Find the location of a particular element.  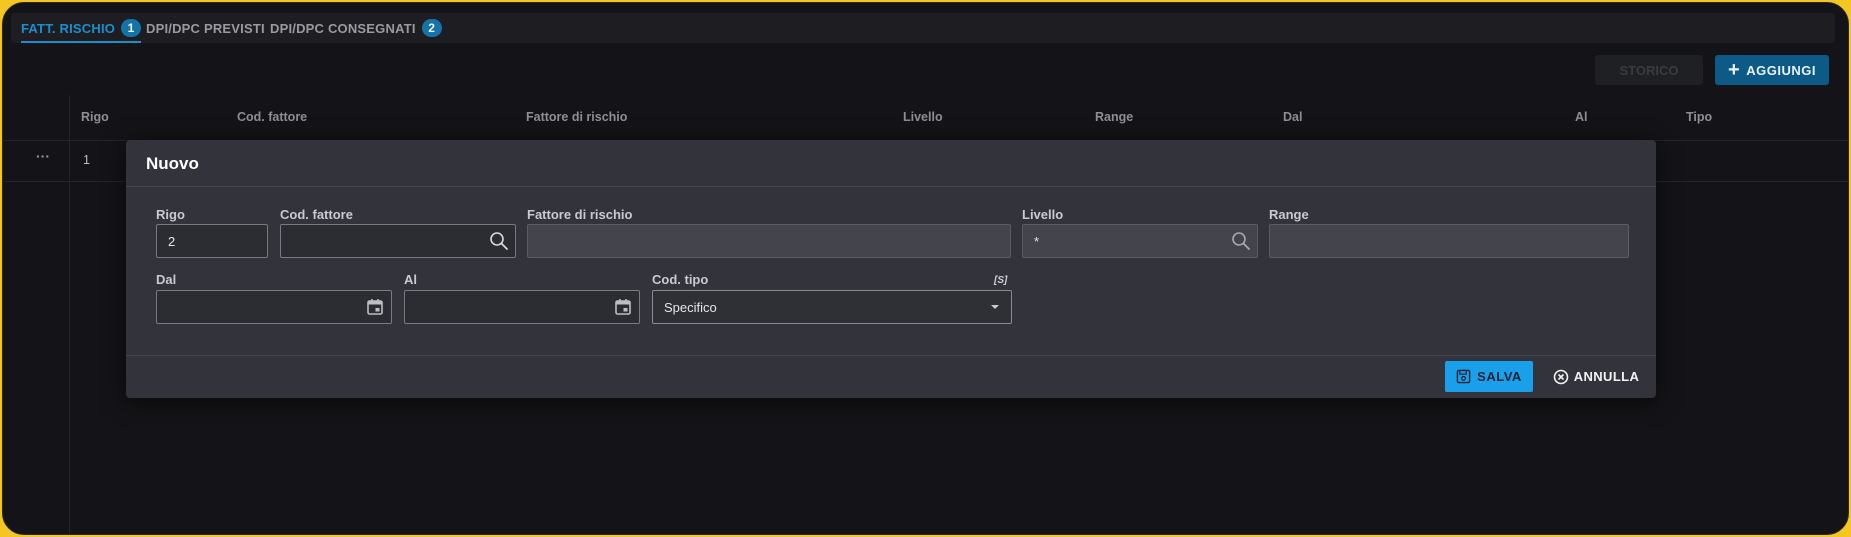

storico-label: STORICO is located at coordinates (1649, 70).